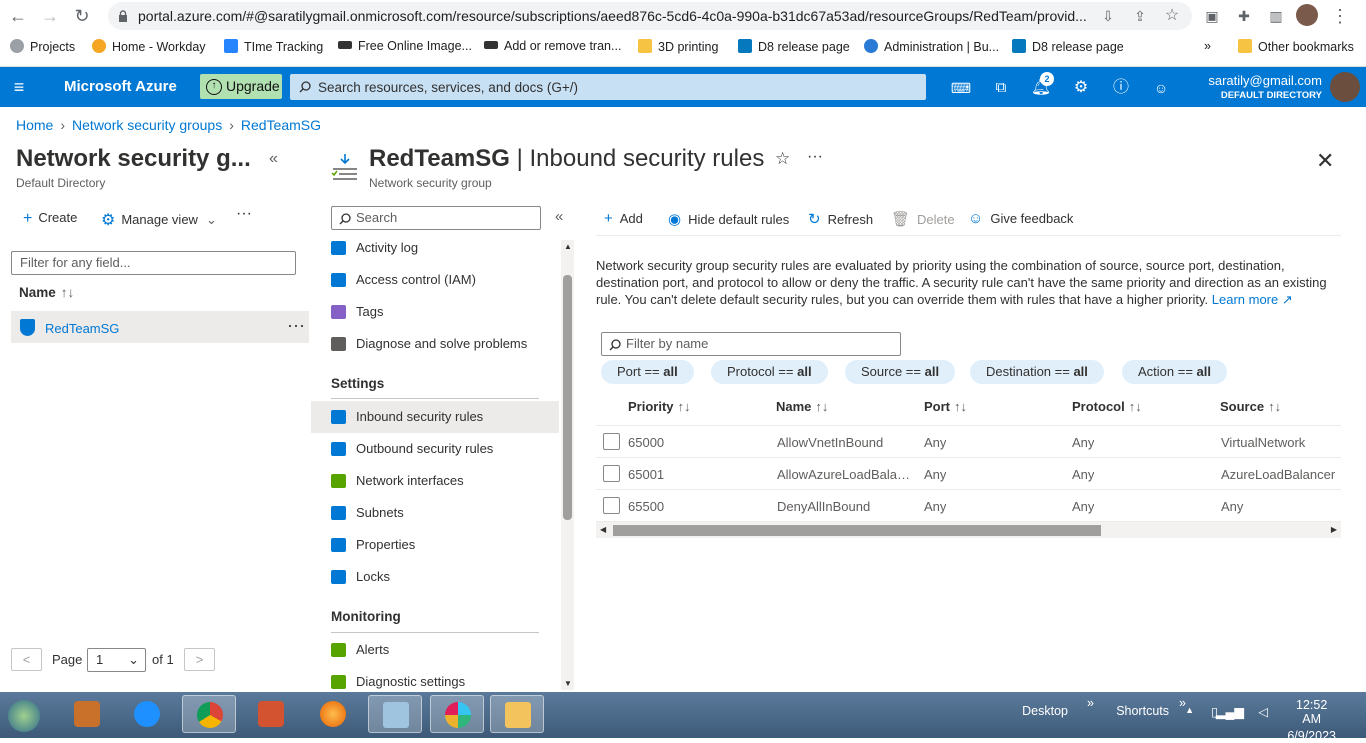 This screenshot has width=1366, height=743. I want to click on download-icon: ⇩, so click(1108, 16).